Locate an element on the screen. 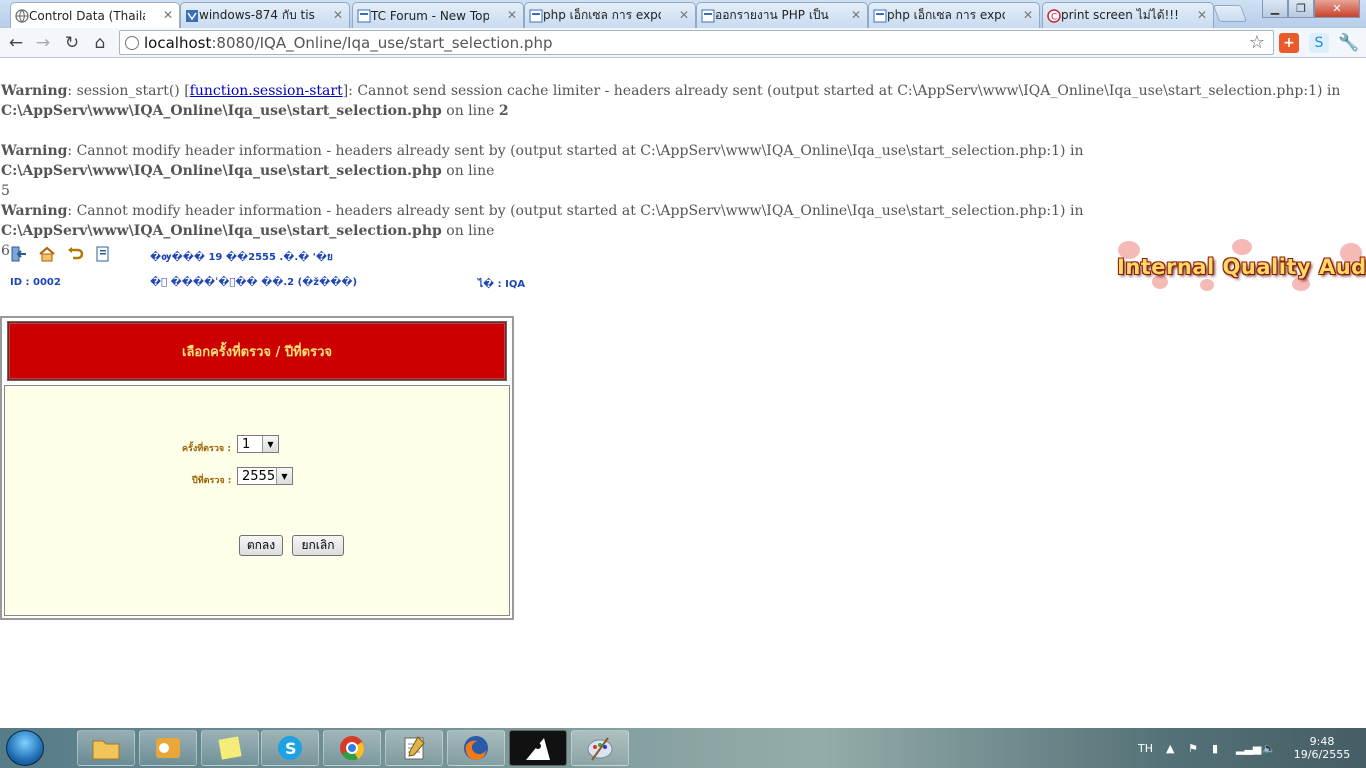 The width and height of the screenshot is (1366, 768). cancel-button: ยกเลิก is located at coordinates (318, 545).